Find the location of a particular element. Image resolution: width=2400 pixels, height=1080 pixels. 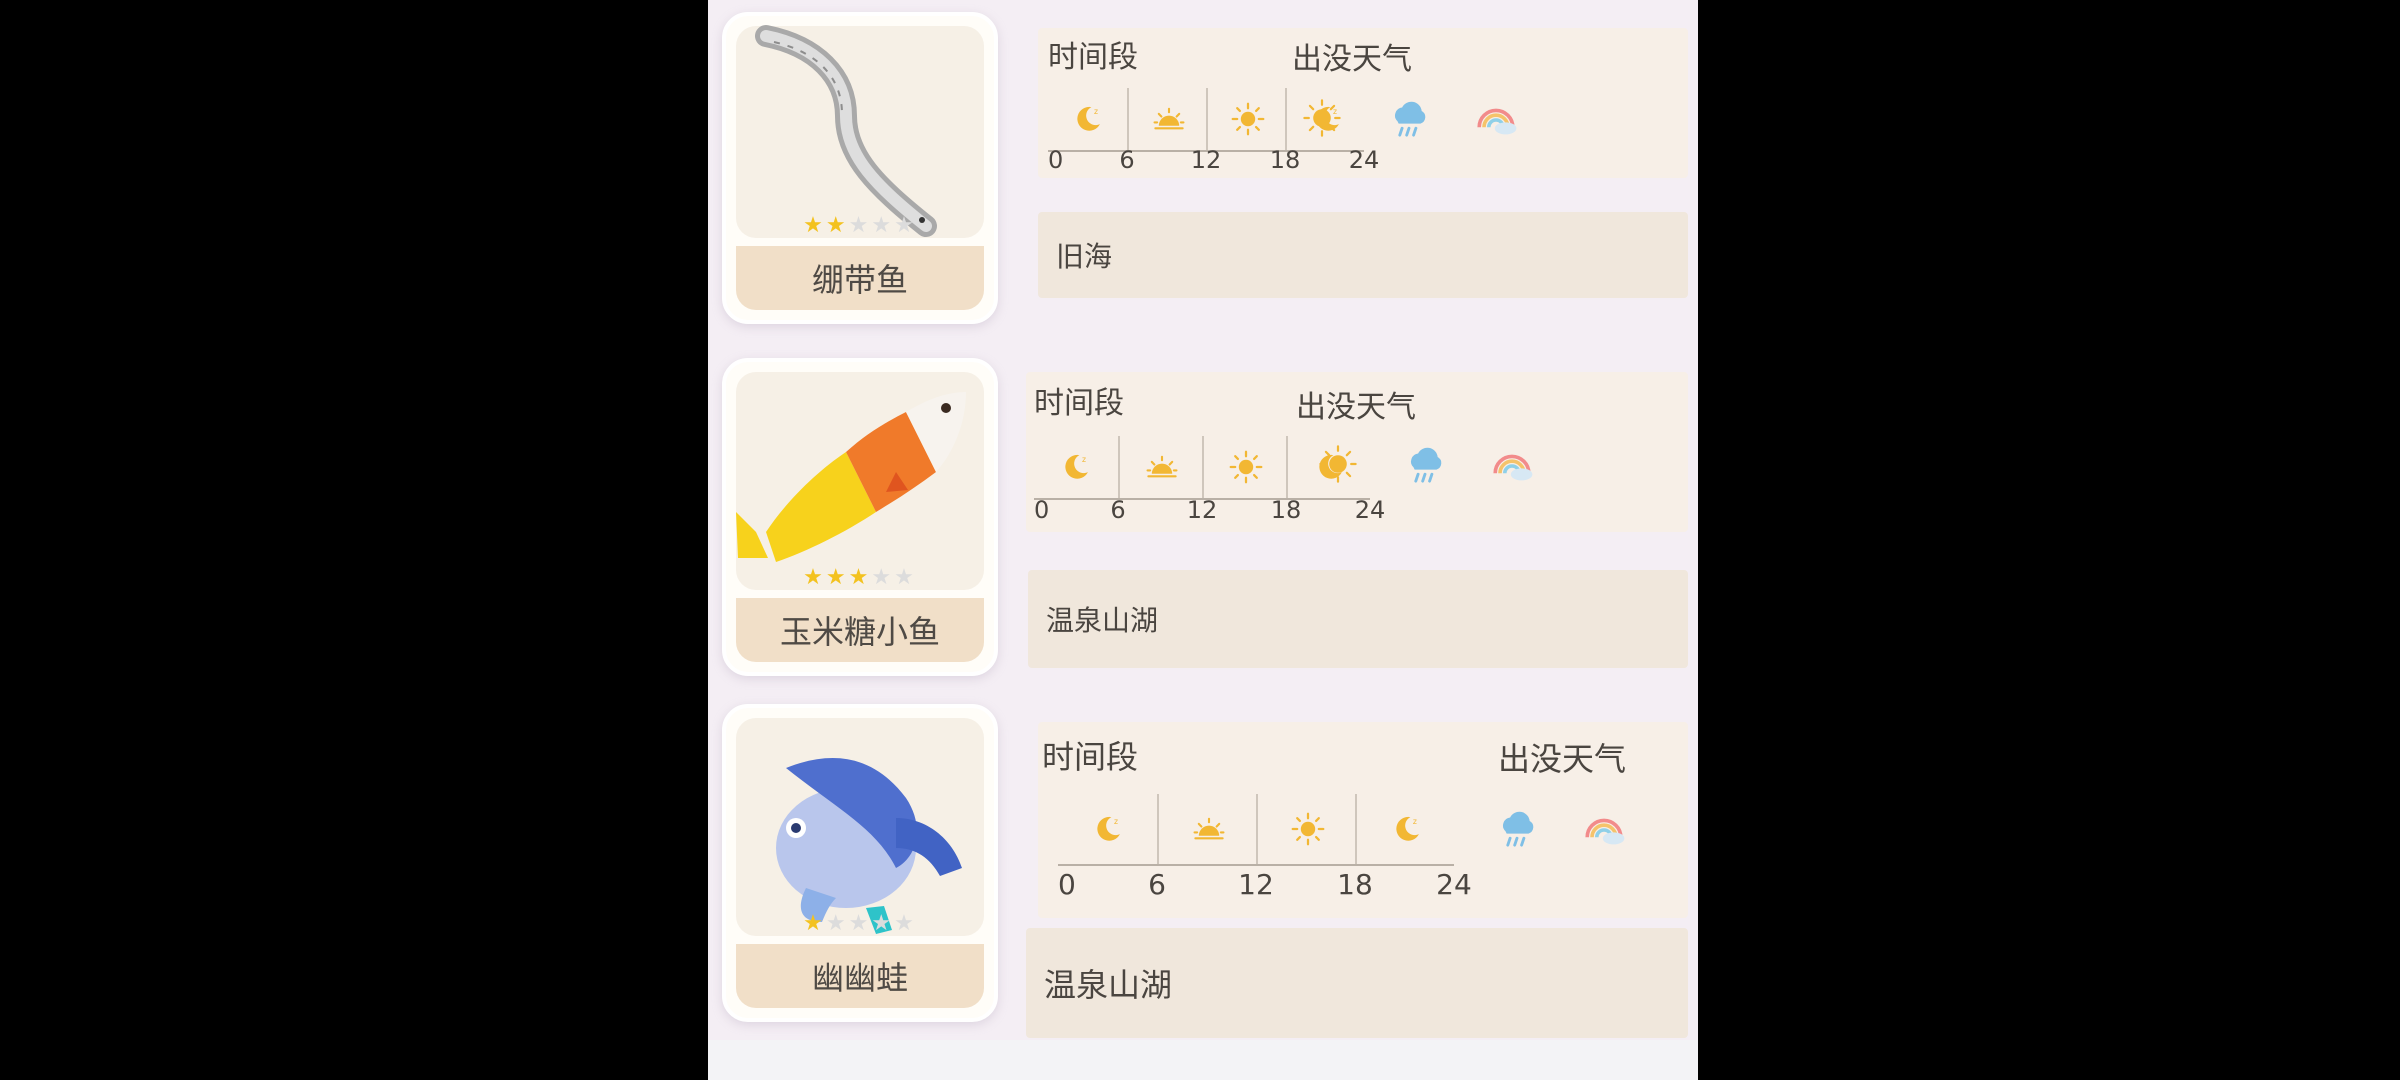

time-bar: zz is located at coordinates (1256, 830).